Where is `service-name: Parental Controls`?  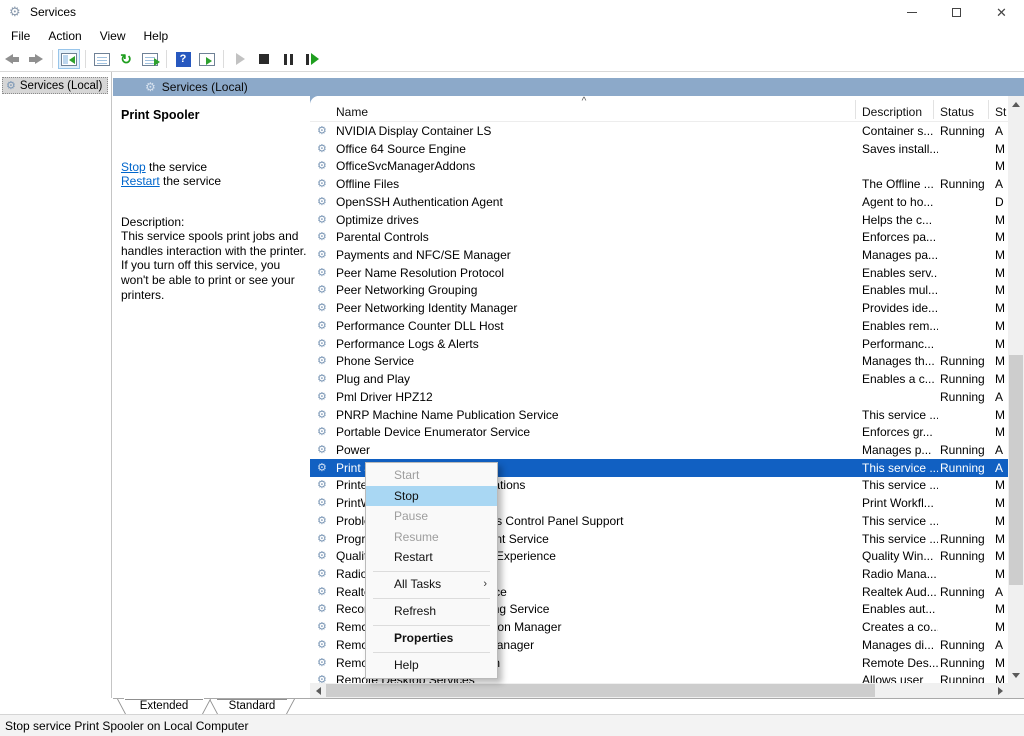
service-name: Parental Controls is located at coordinates (382, 237).